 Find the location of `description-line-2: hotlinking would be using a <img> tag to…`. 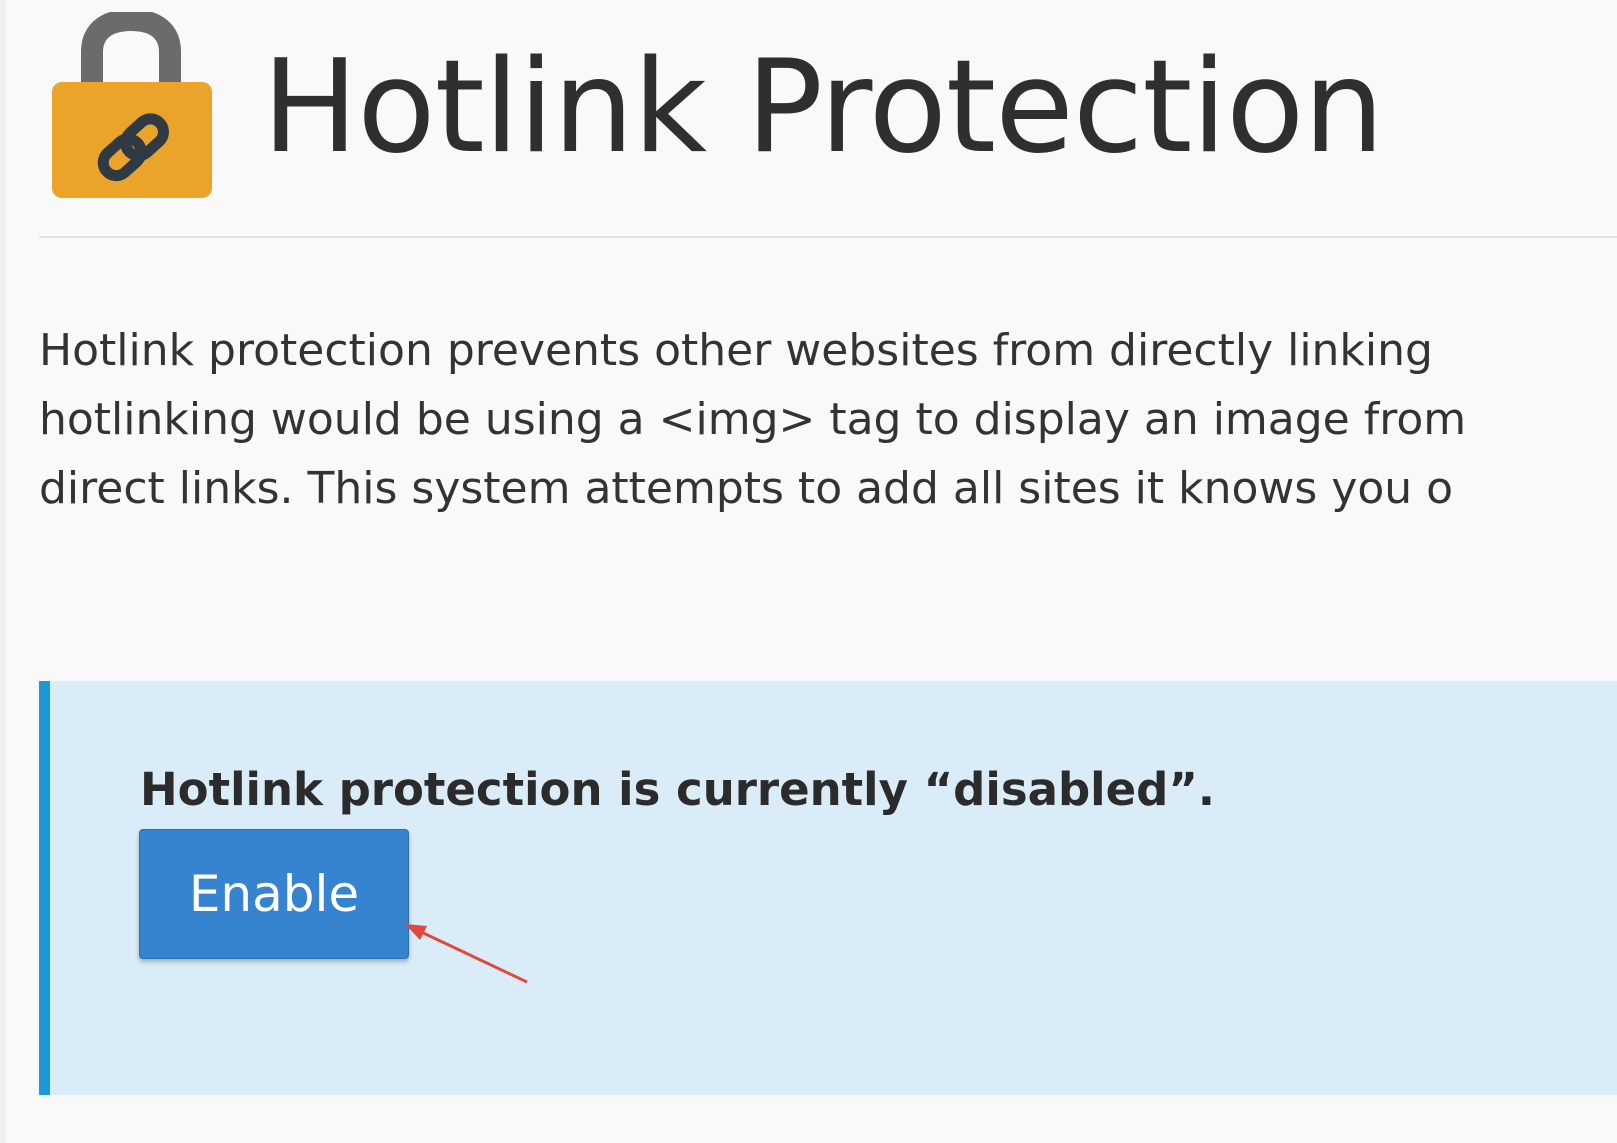

description-line-2: hotlinking would be using a <img> tag to… is located at coordinates (753, 419).